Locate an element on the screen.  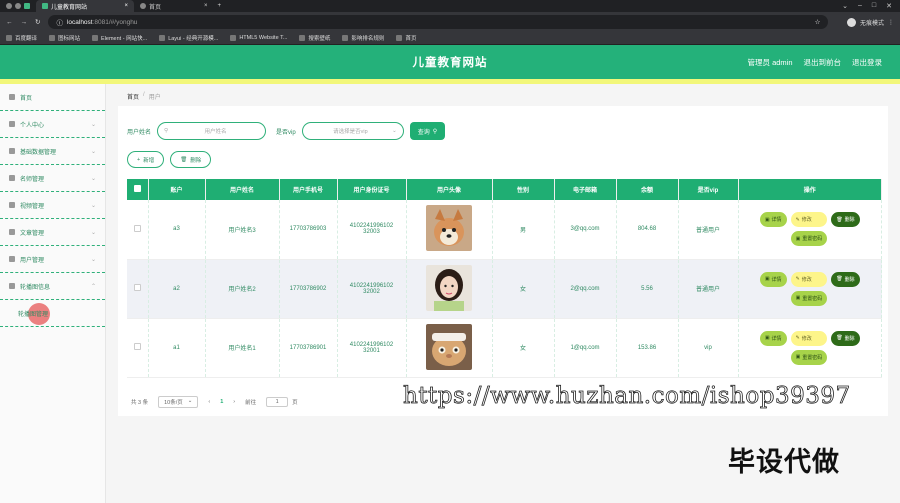
bookmark: 图标网站 is located at coordinates (64, 38).